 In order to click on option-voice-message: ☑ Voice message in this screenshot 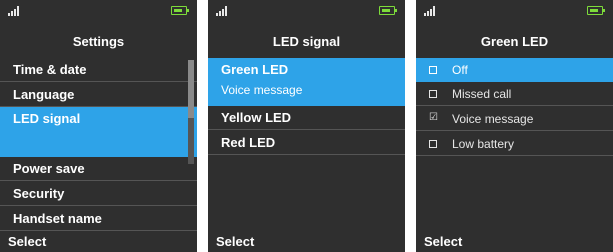, I will do `click(514, 119)`.